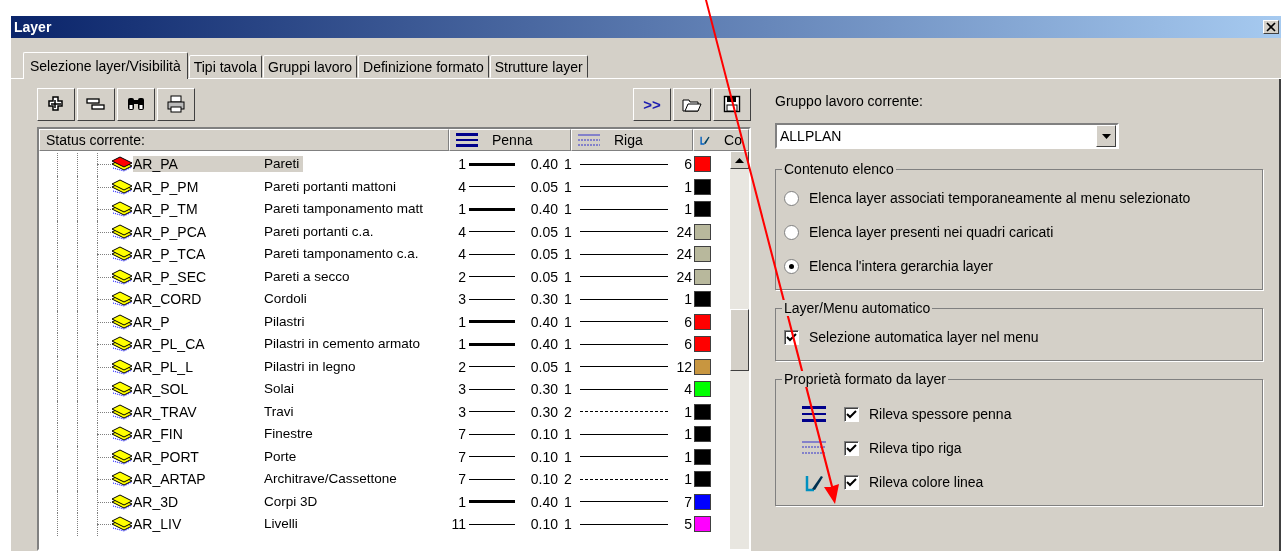  Describe the element at coordinates (461, 389) in the screenshot. I see `pen-number: 3` at that location.